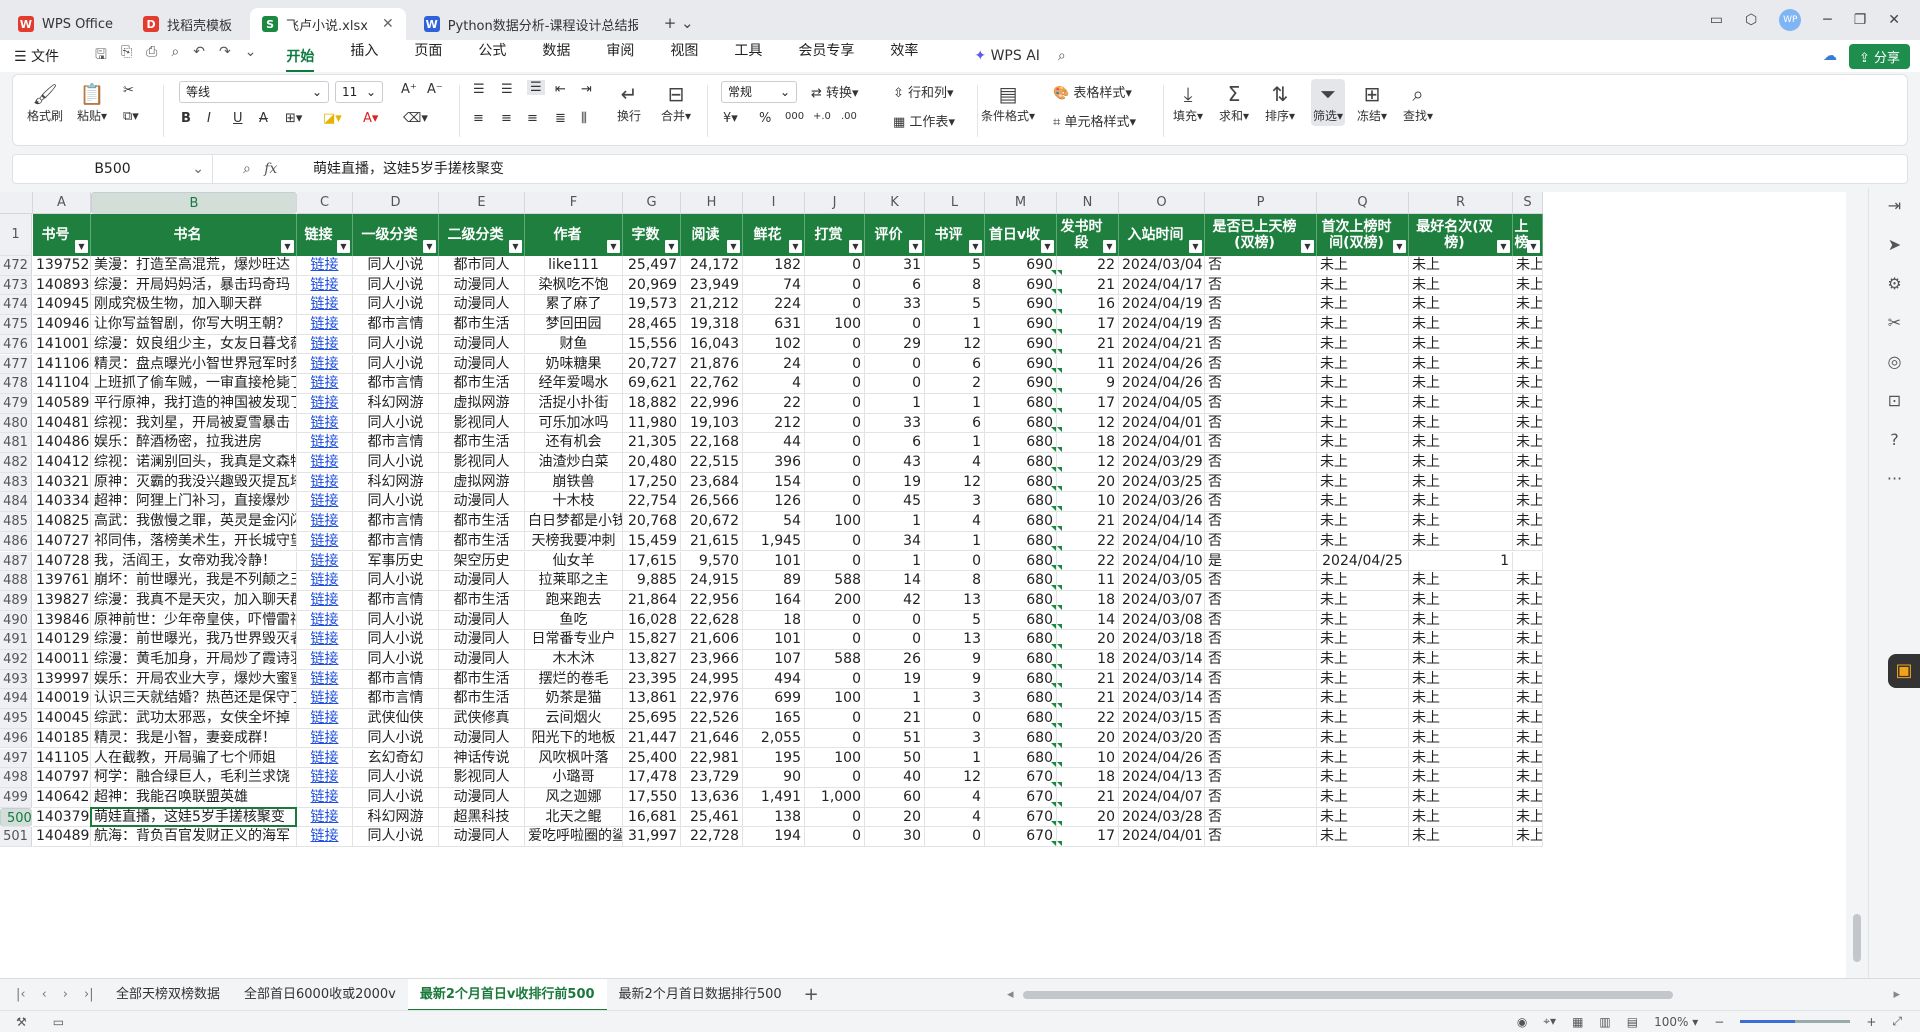 Image resolution: width=1920 pixels, height=1032 pixels. I want to click on table-cell: 1407280, so click(62, 561).